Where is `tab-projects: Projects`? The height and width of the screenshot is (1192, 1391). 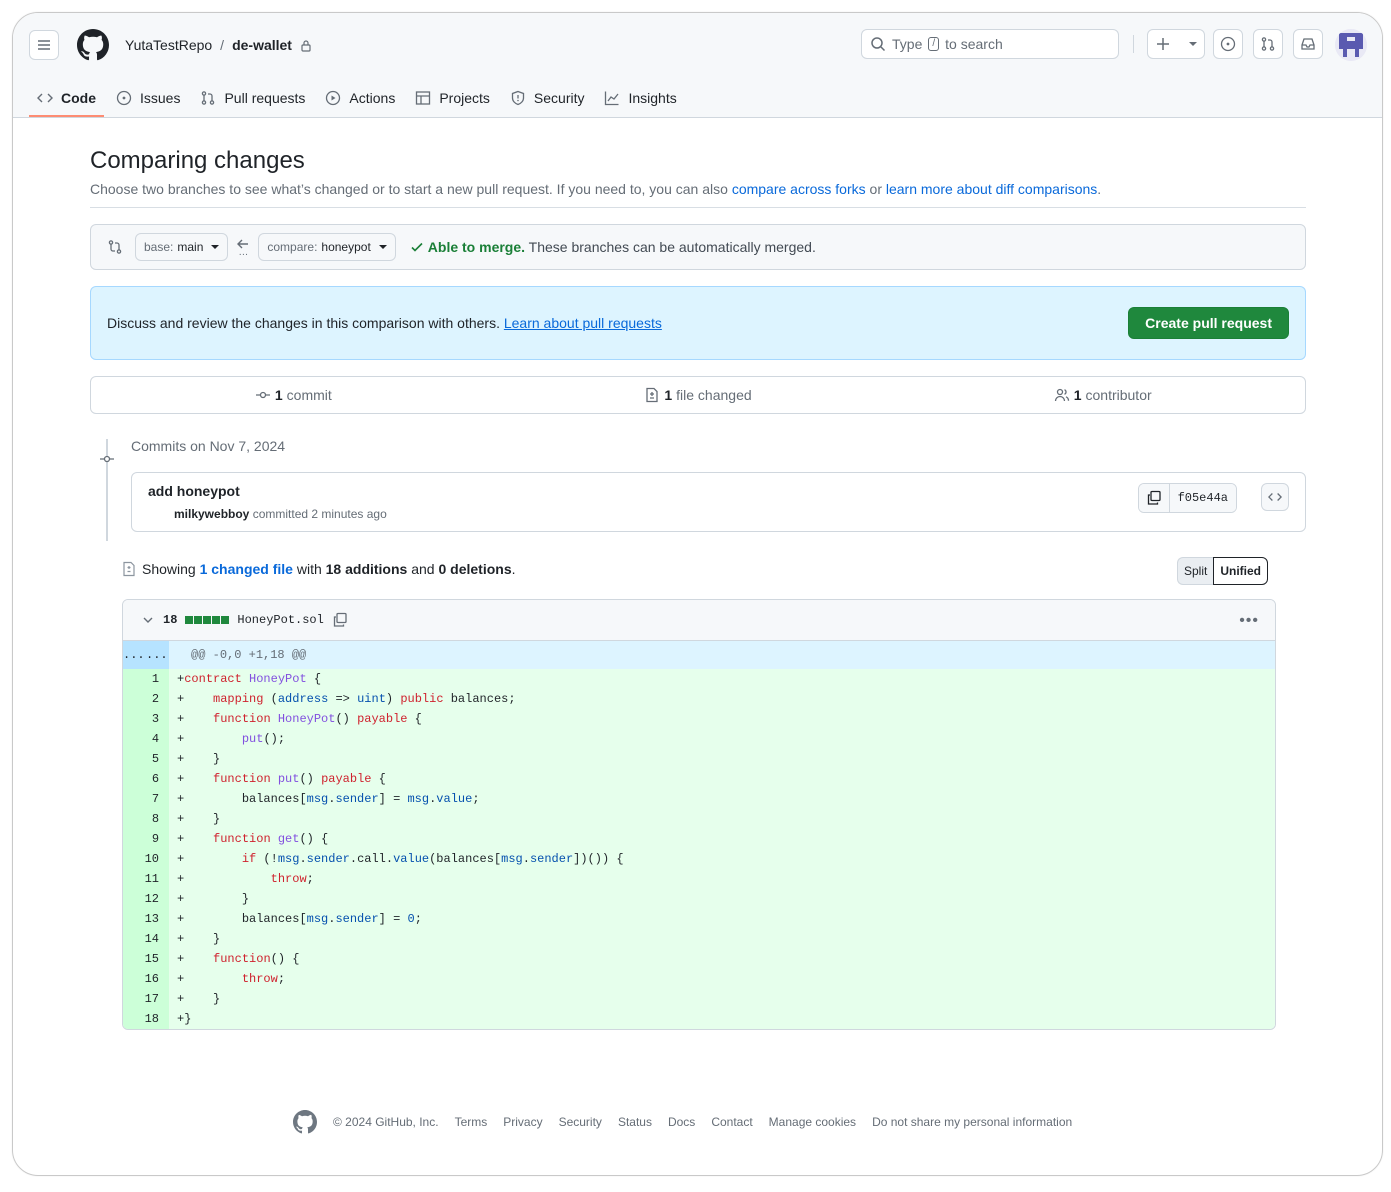 tab-projects: Projects is located at coordinates (456, 95).